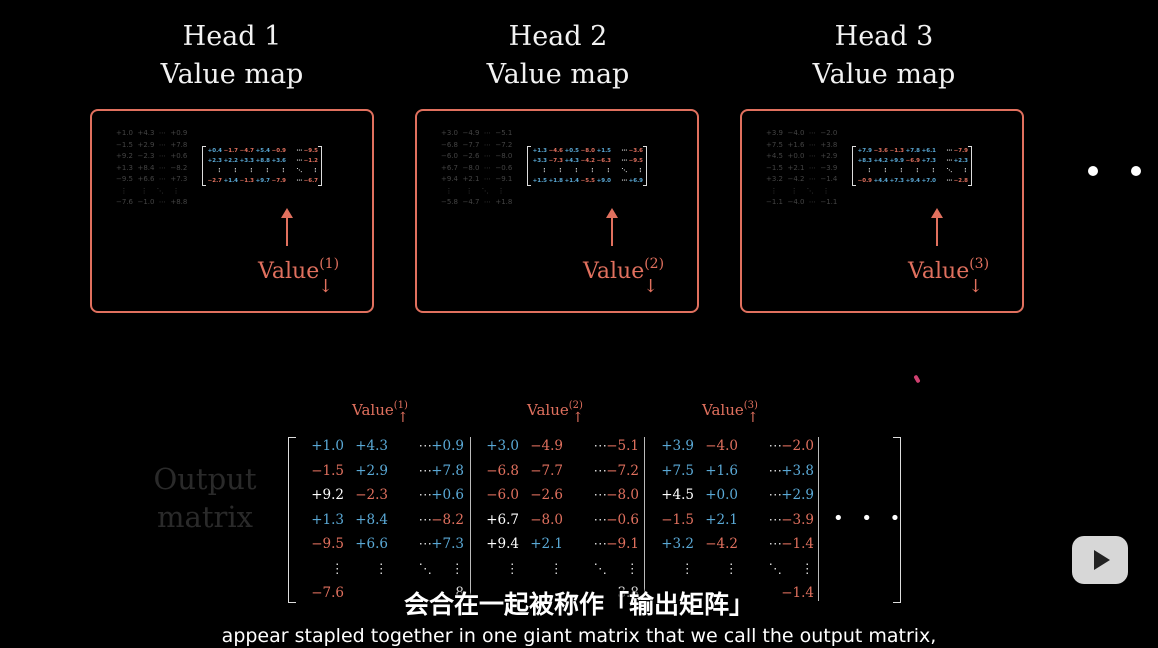 The width and height of the screenshot is (1158, 648). I want to click on mini-matrix-row: −2.7 +1.4 −1.3 +9.7 −7.9 ⋯ −6.7, so click(262, 181).